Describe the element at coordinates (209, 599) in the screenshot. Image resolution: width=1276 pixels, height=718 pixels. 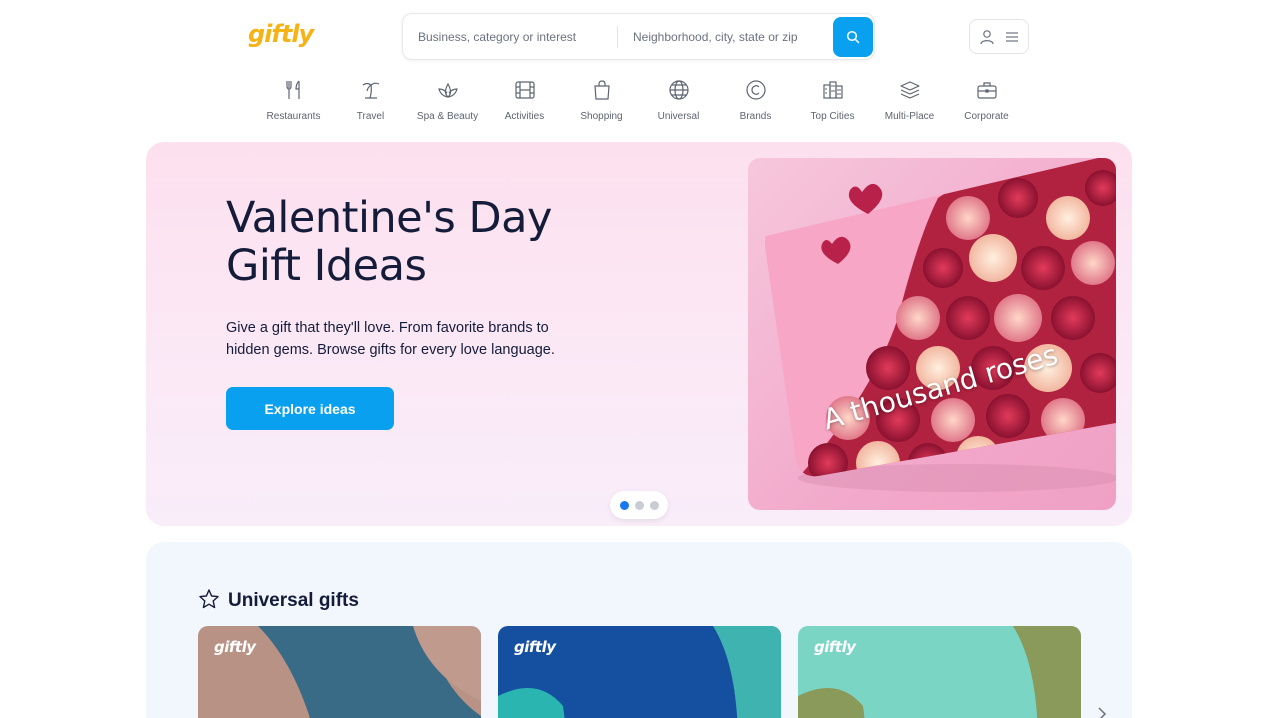
I see `star-icon` at that location.